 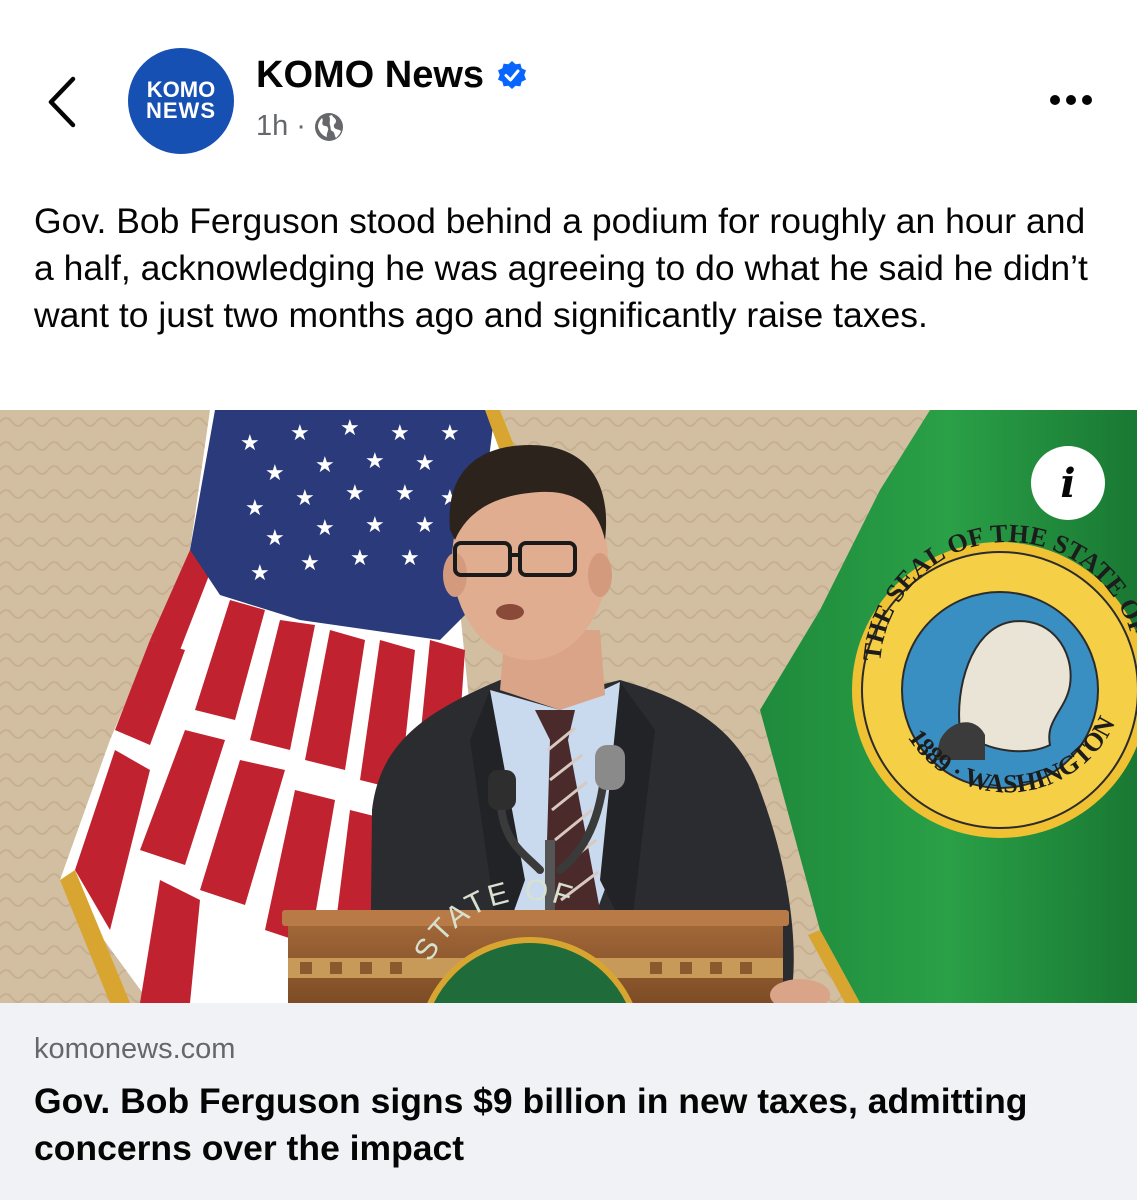 I want to click on avatar-logo-line2: NEWS, so click(x=181, y=110).